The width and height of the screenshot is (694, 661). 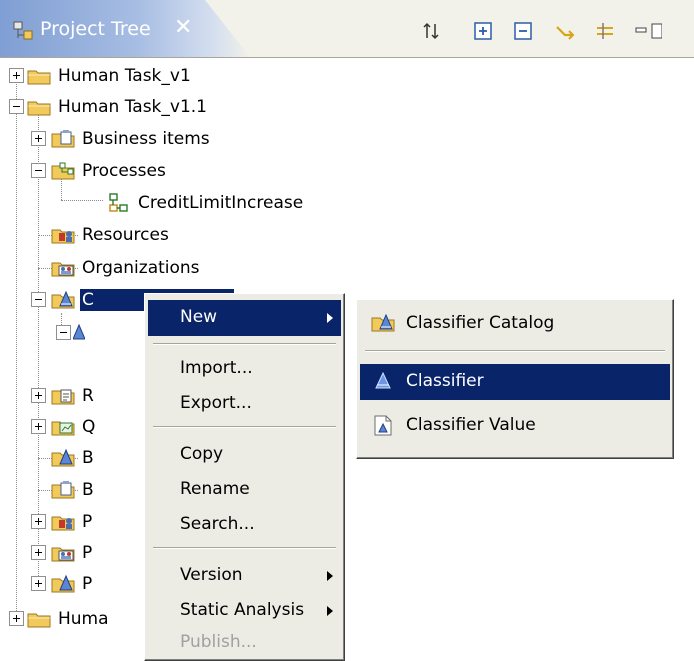 What do you see at coordinates (199, 317) in the screenshot?
I see `menu-item-label: New` at bounding box center [199, 317].